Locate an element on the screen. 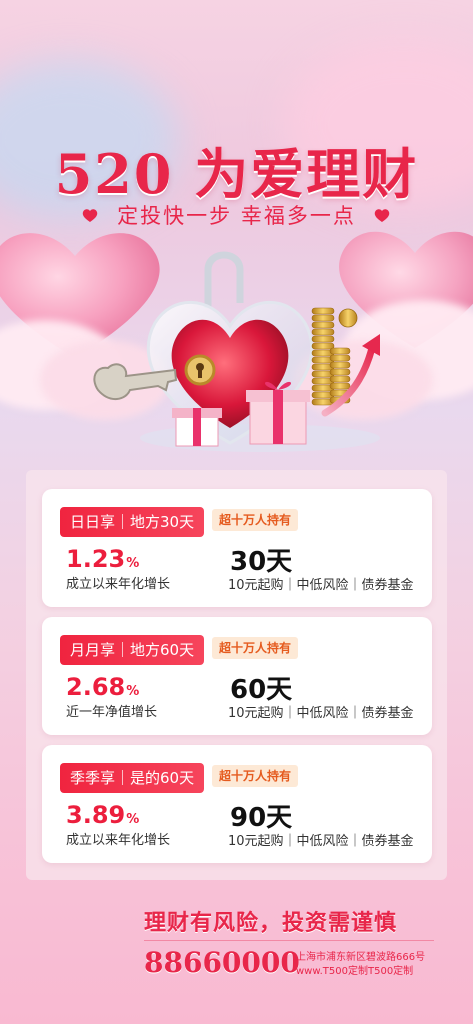  footer-divider is located at coordinates (289, 940).